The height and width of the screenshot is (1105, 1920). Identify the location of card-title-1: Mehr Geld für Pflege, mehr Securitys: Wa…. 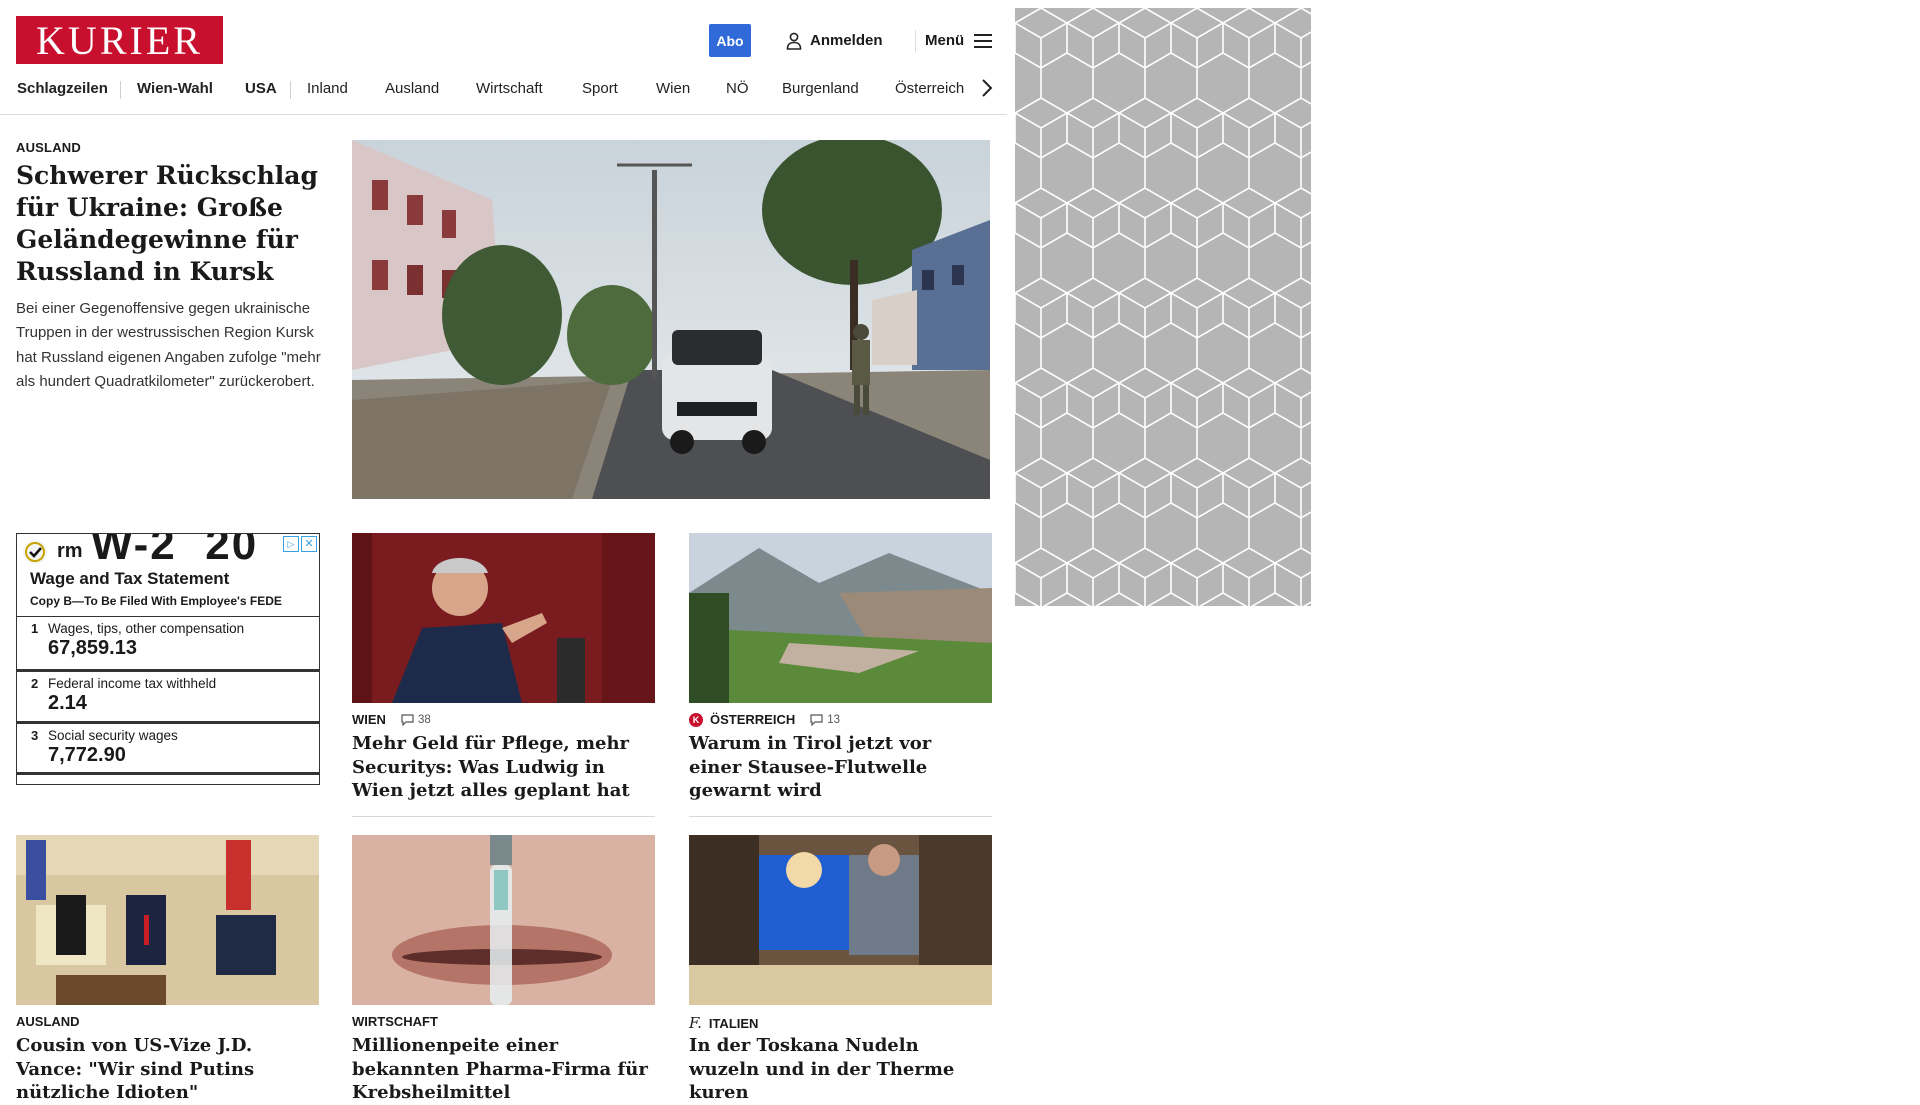
(502, 767).